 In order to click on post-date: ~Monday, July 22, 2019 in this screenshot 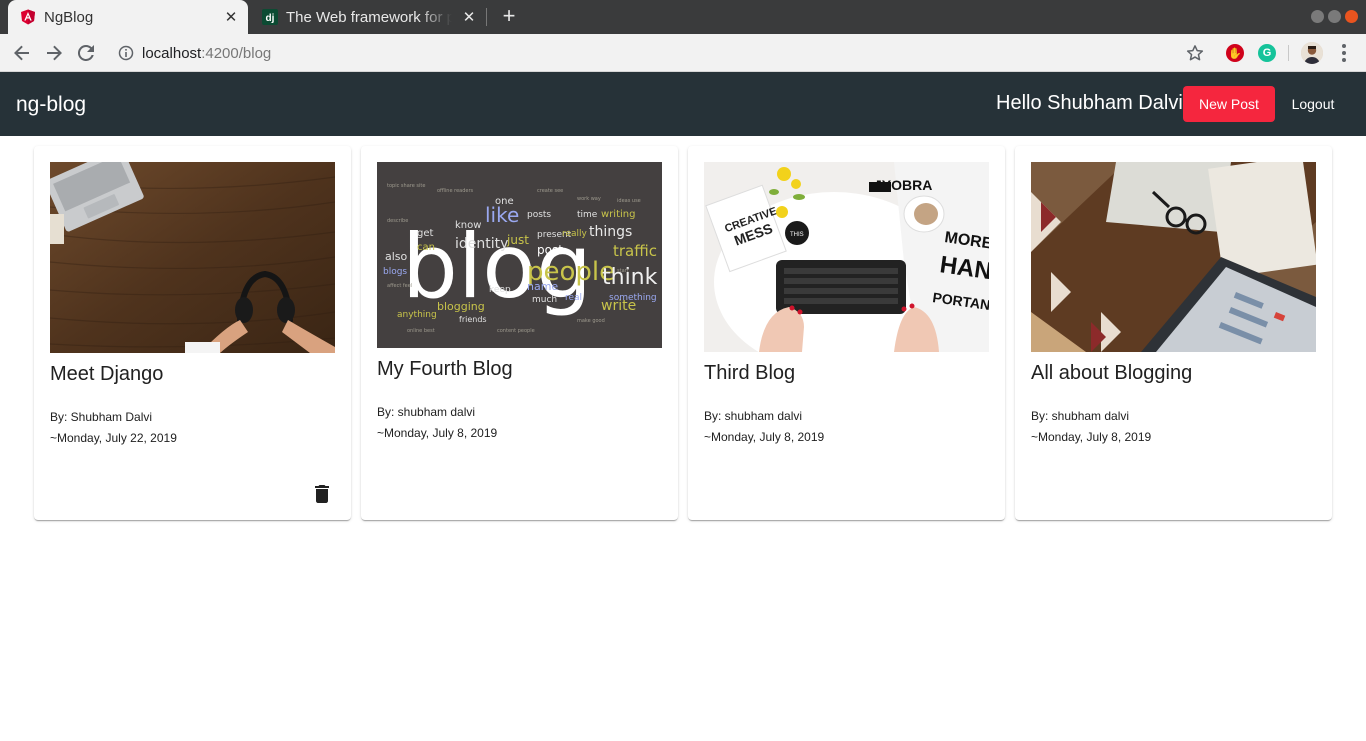, I will do `click(113, 438)`.